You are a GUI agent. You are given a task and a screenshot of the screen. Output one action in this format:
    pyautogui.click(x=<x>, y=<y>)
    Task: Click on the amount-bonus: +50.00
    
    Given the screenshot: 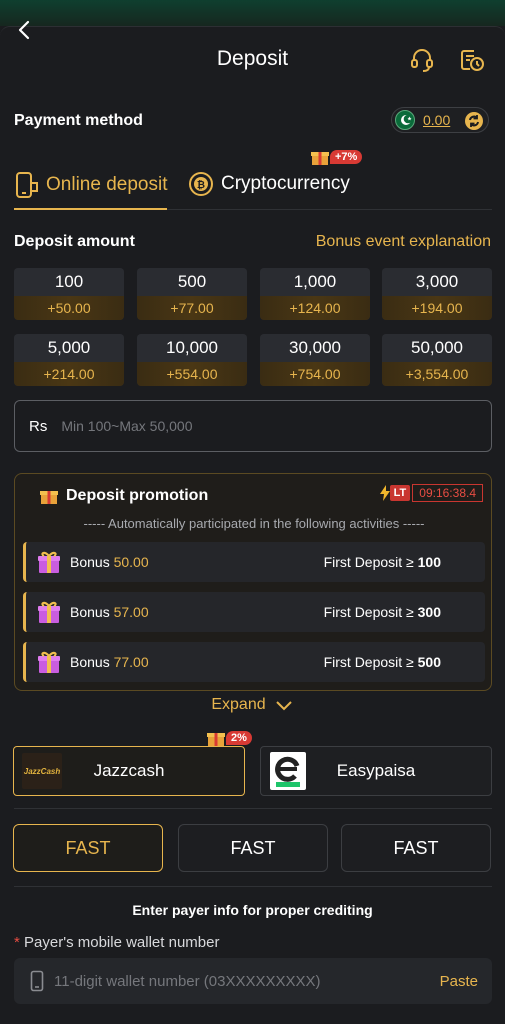 What is the action you would take?
    pyautogui.click(x=69, y=308)
    